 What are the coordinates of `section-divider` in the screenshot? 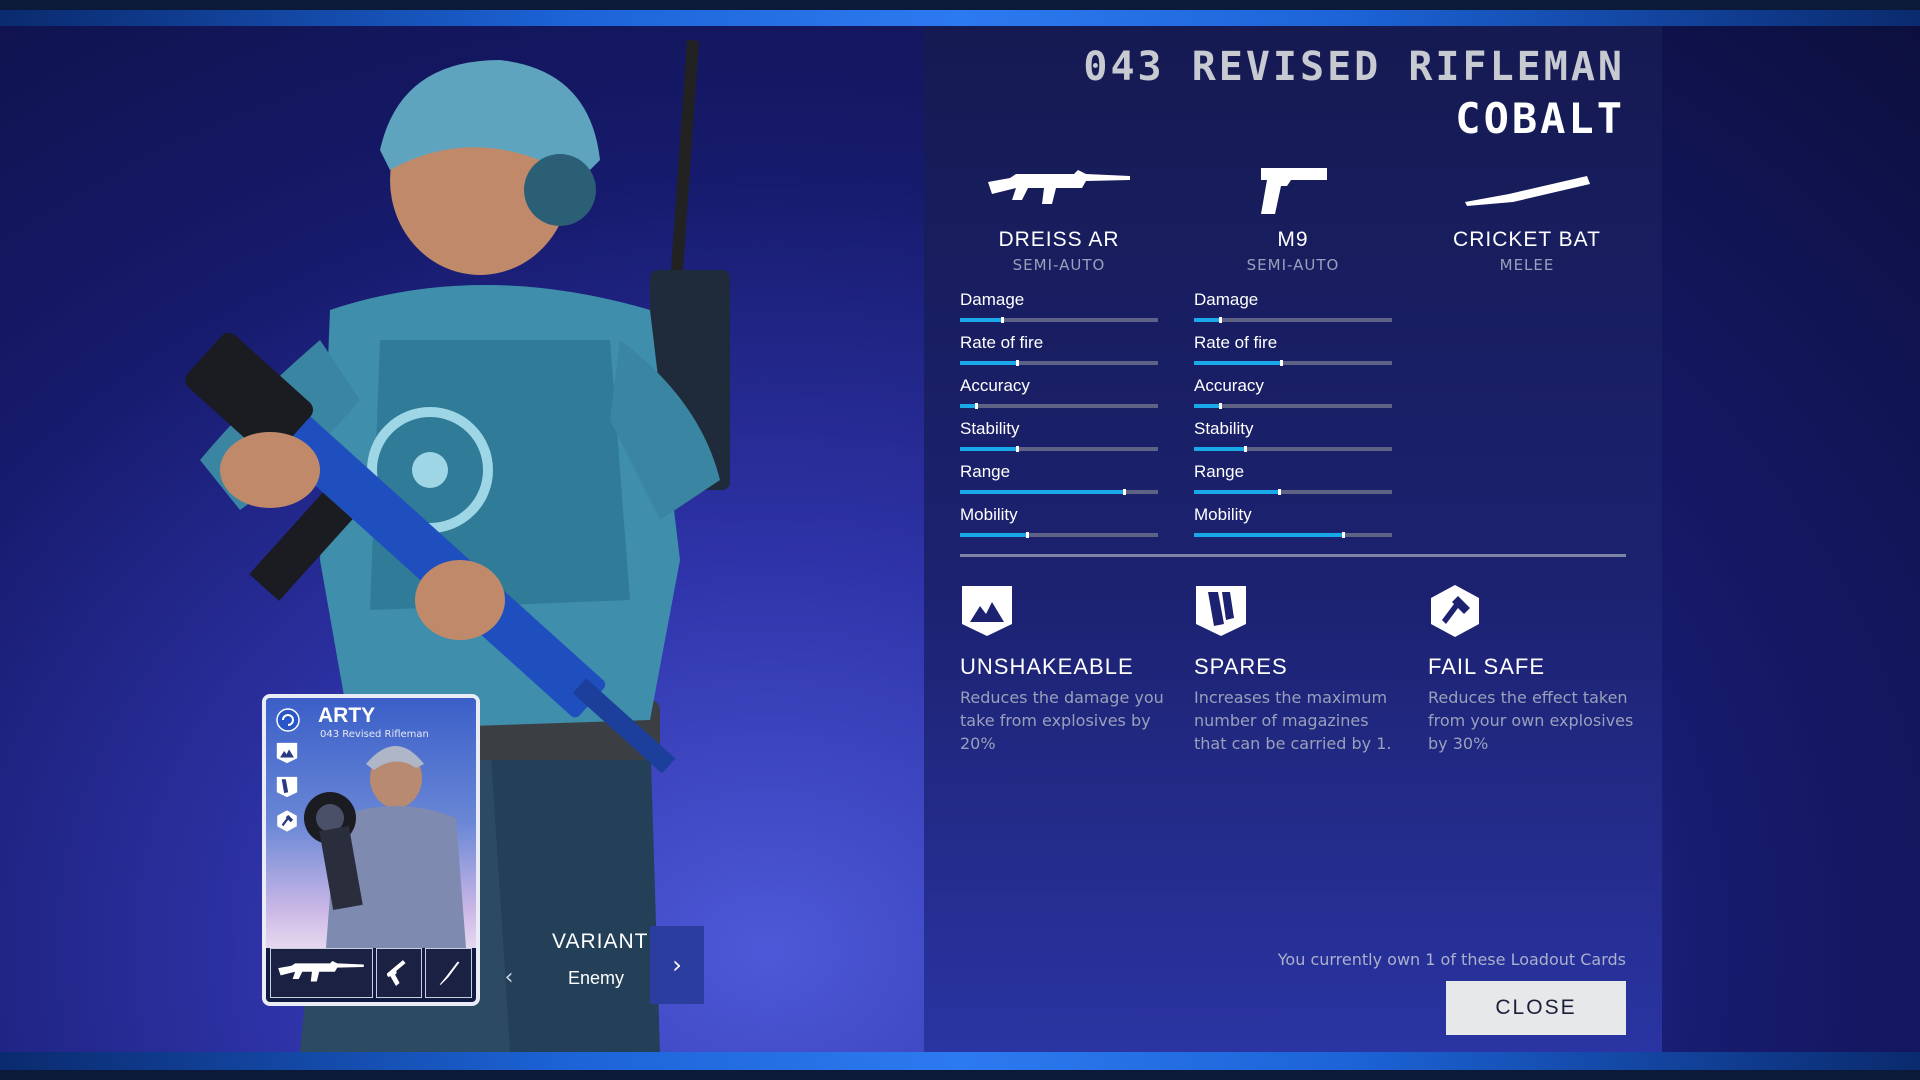 It's located at (1293, 555).